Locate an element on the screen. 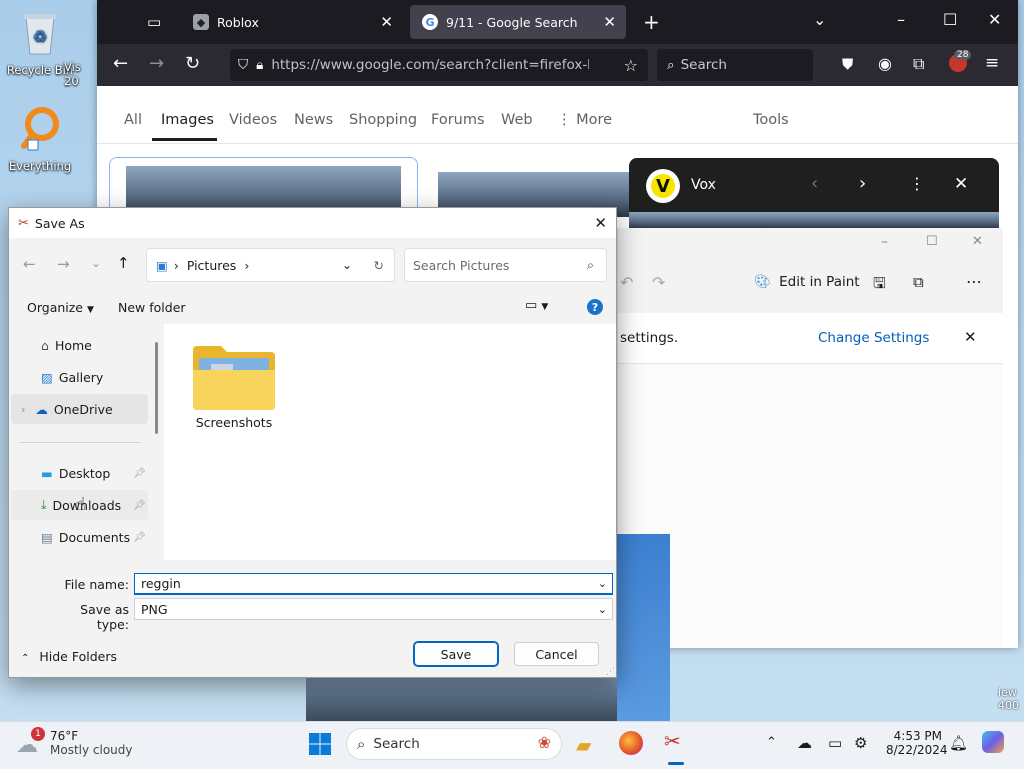 Image resolution: width=1024 pixels, height=769 pixels. firefox-icon is located at coordinates (631, 743).